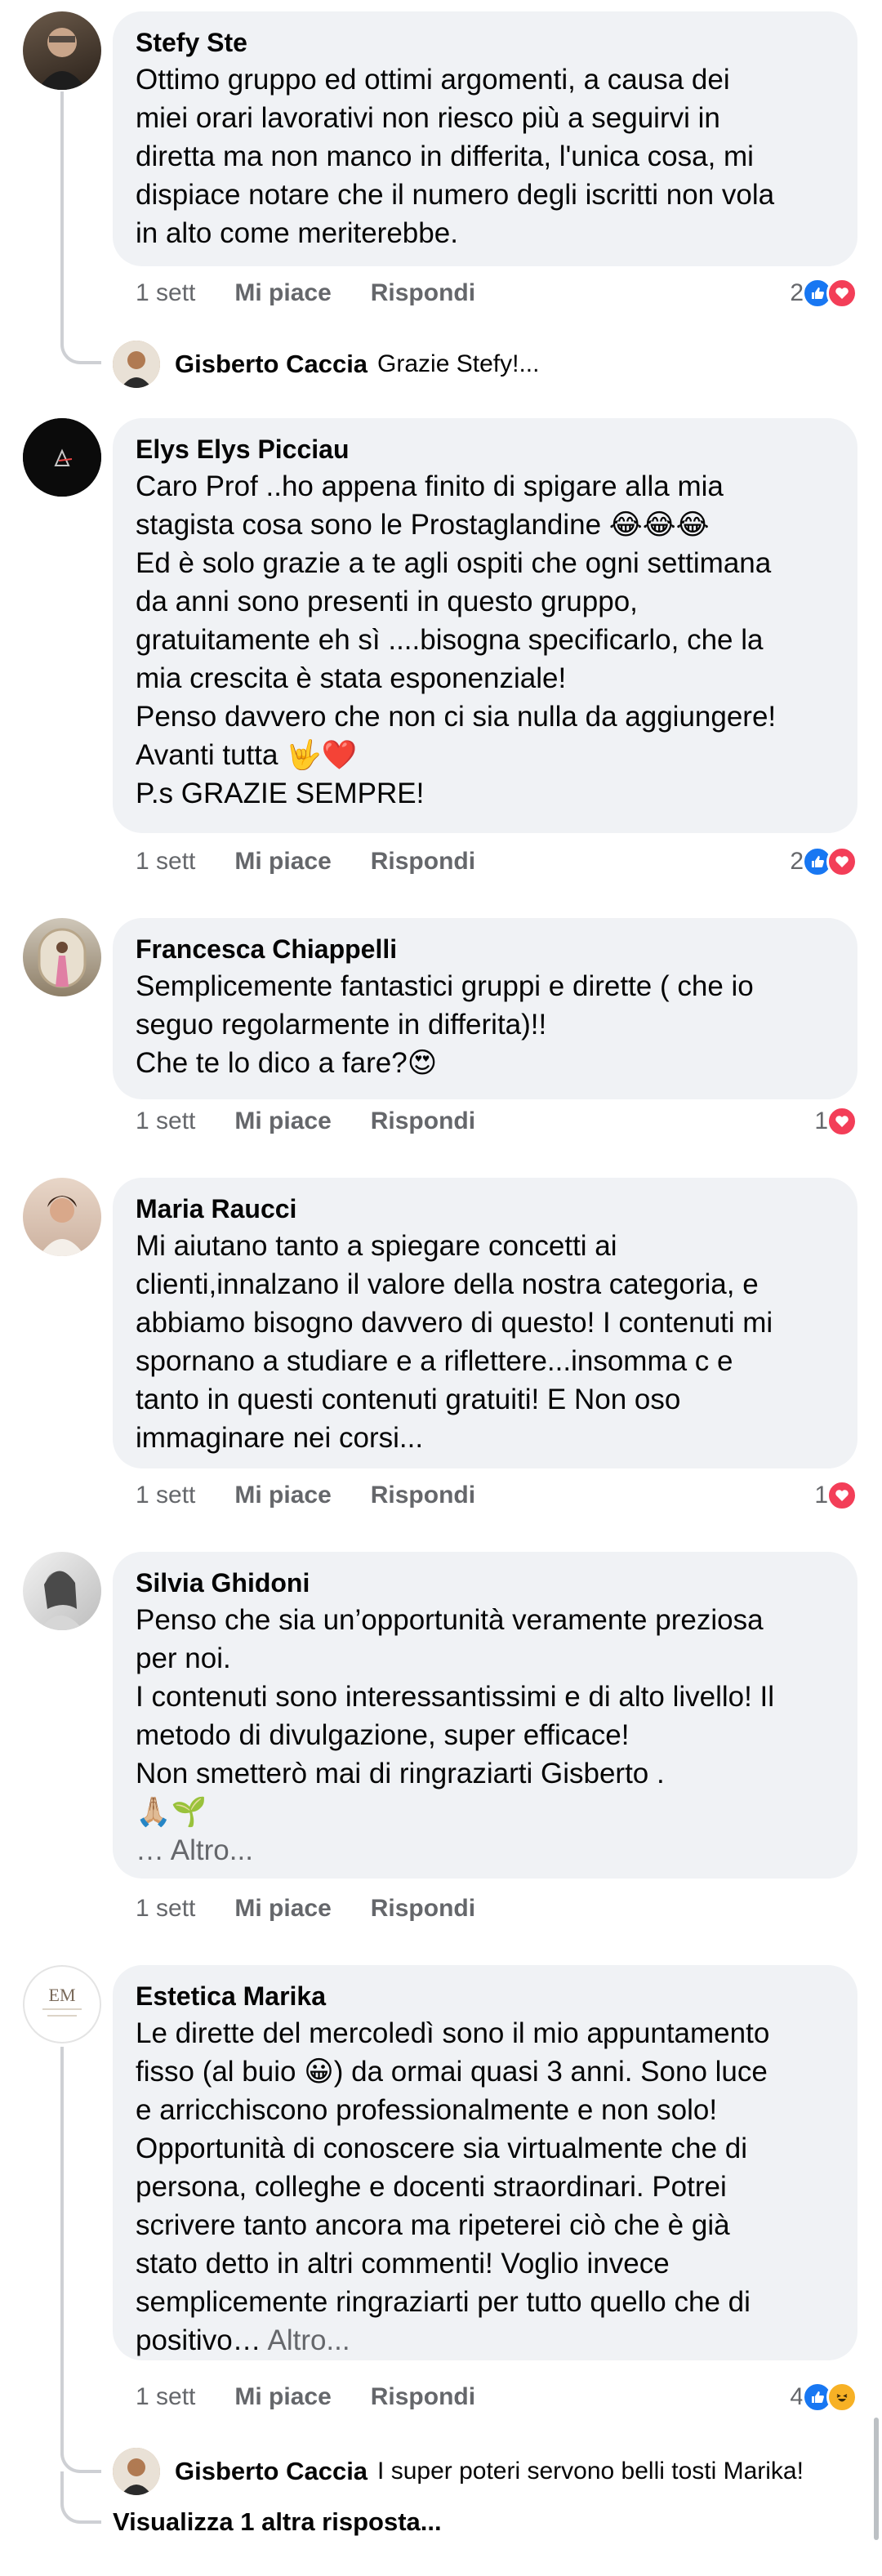 This screenshot has width=882, height=2576. I want to click on avatar: EM, so click(62, 2004).